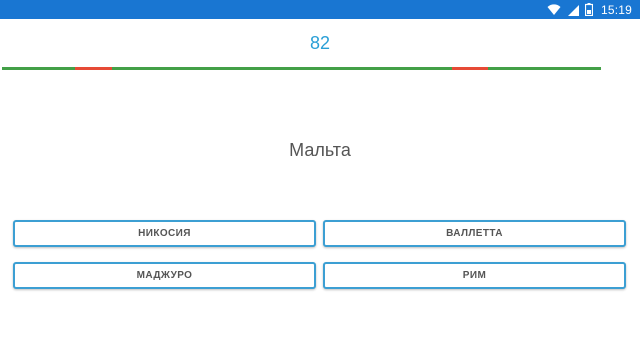 Image resolution: width=640 pixels, height=360 pixels. What do you see at coordinates (320, 43) in the screenshot?
I see `score-counter: 82` at bounding box center [320, 43].